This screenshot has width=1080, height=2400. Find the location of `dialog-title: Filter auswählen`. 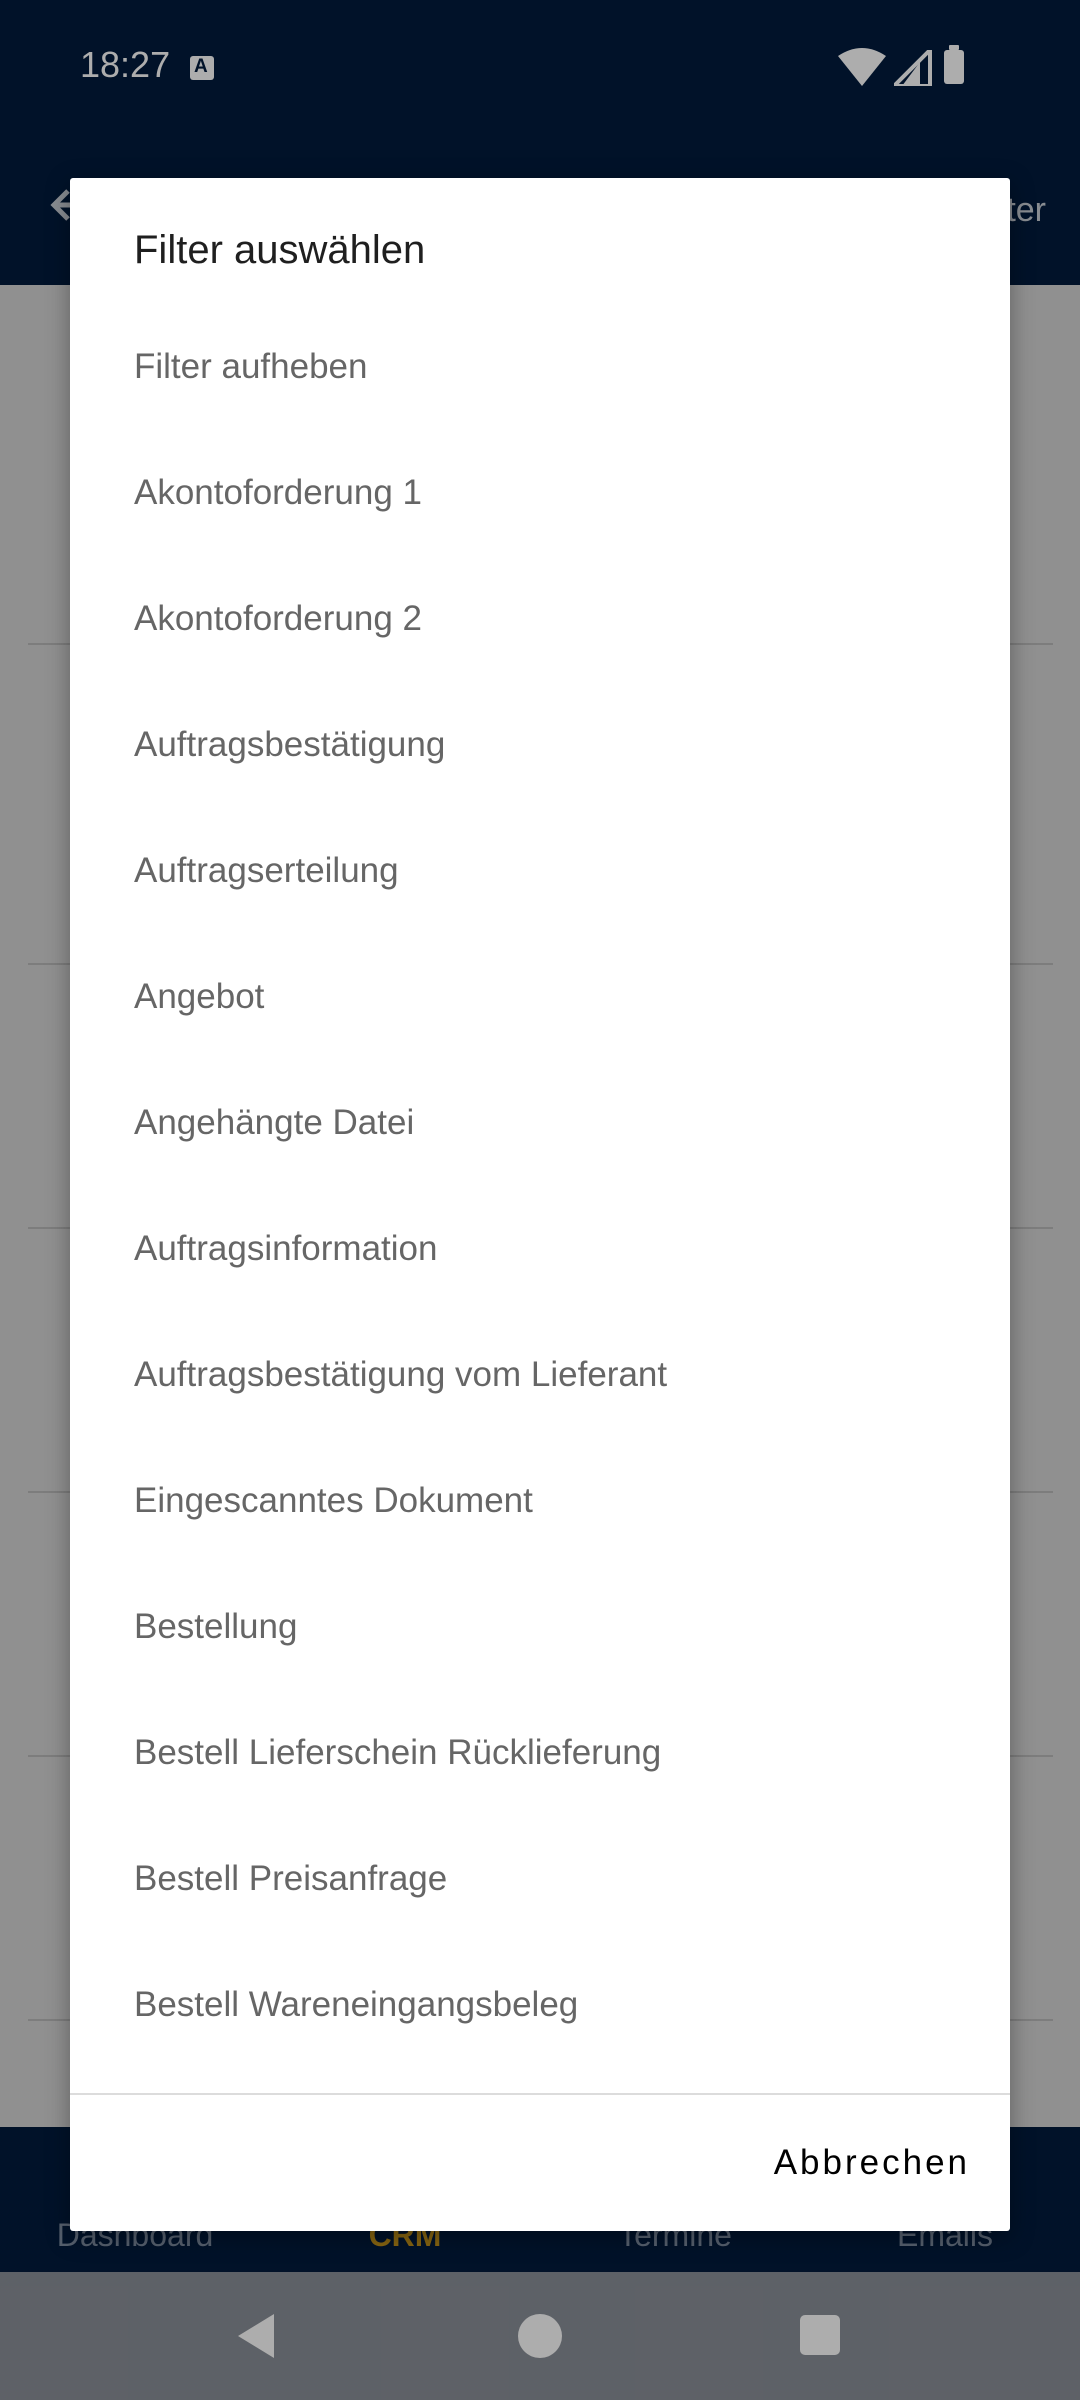

dialog-title: Filter auswählen is located at coordinates (280, 250).